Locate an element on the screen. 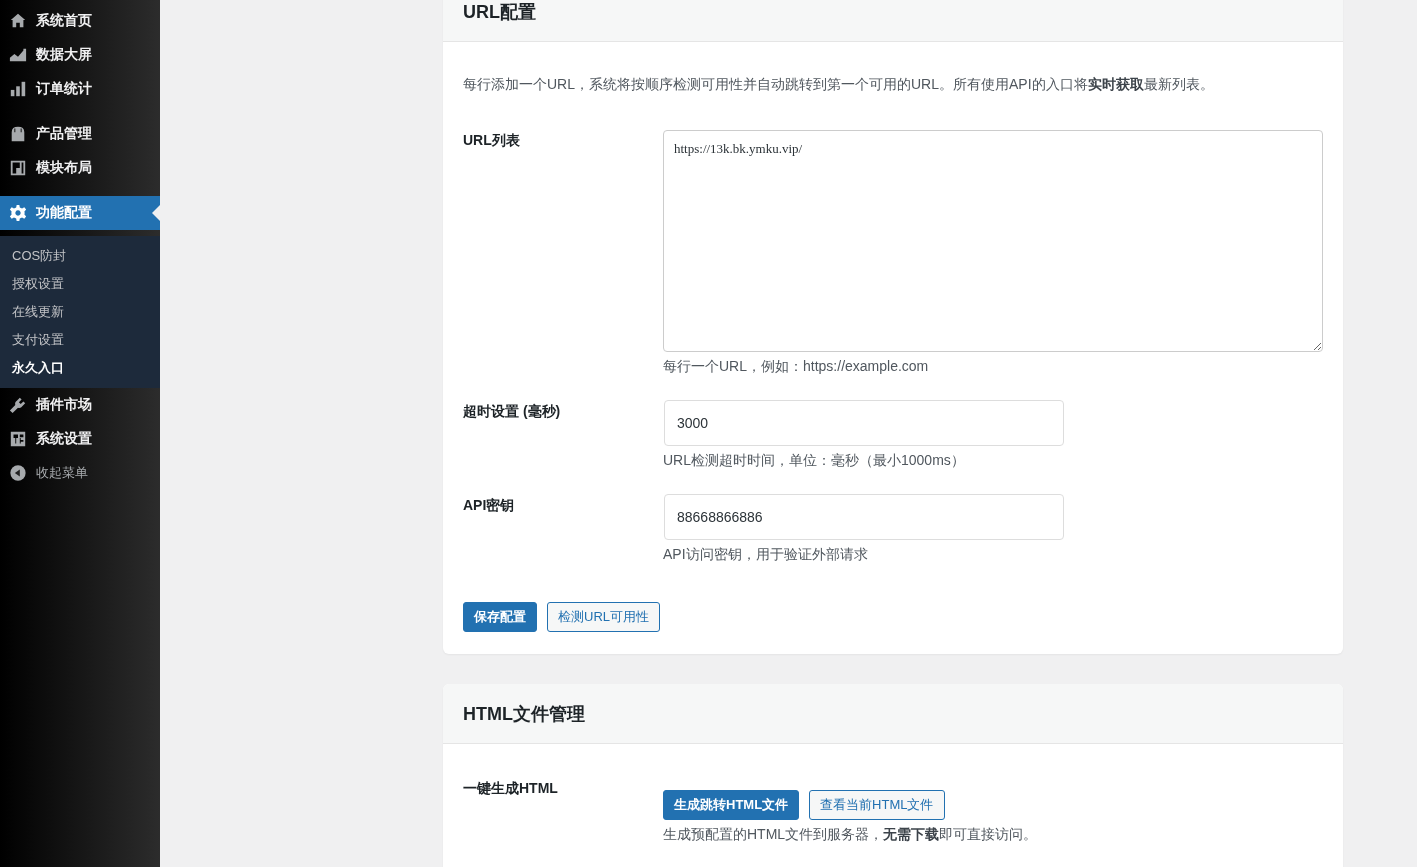 The height and width of the screenshot is (867, 1417). primary-button: 保存配置 is located at coordinates (500, 617).